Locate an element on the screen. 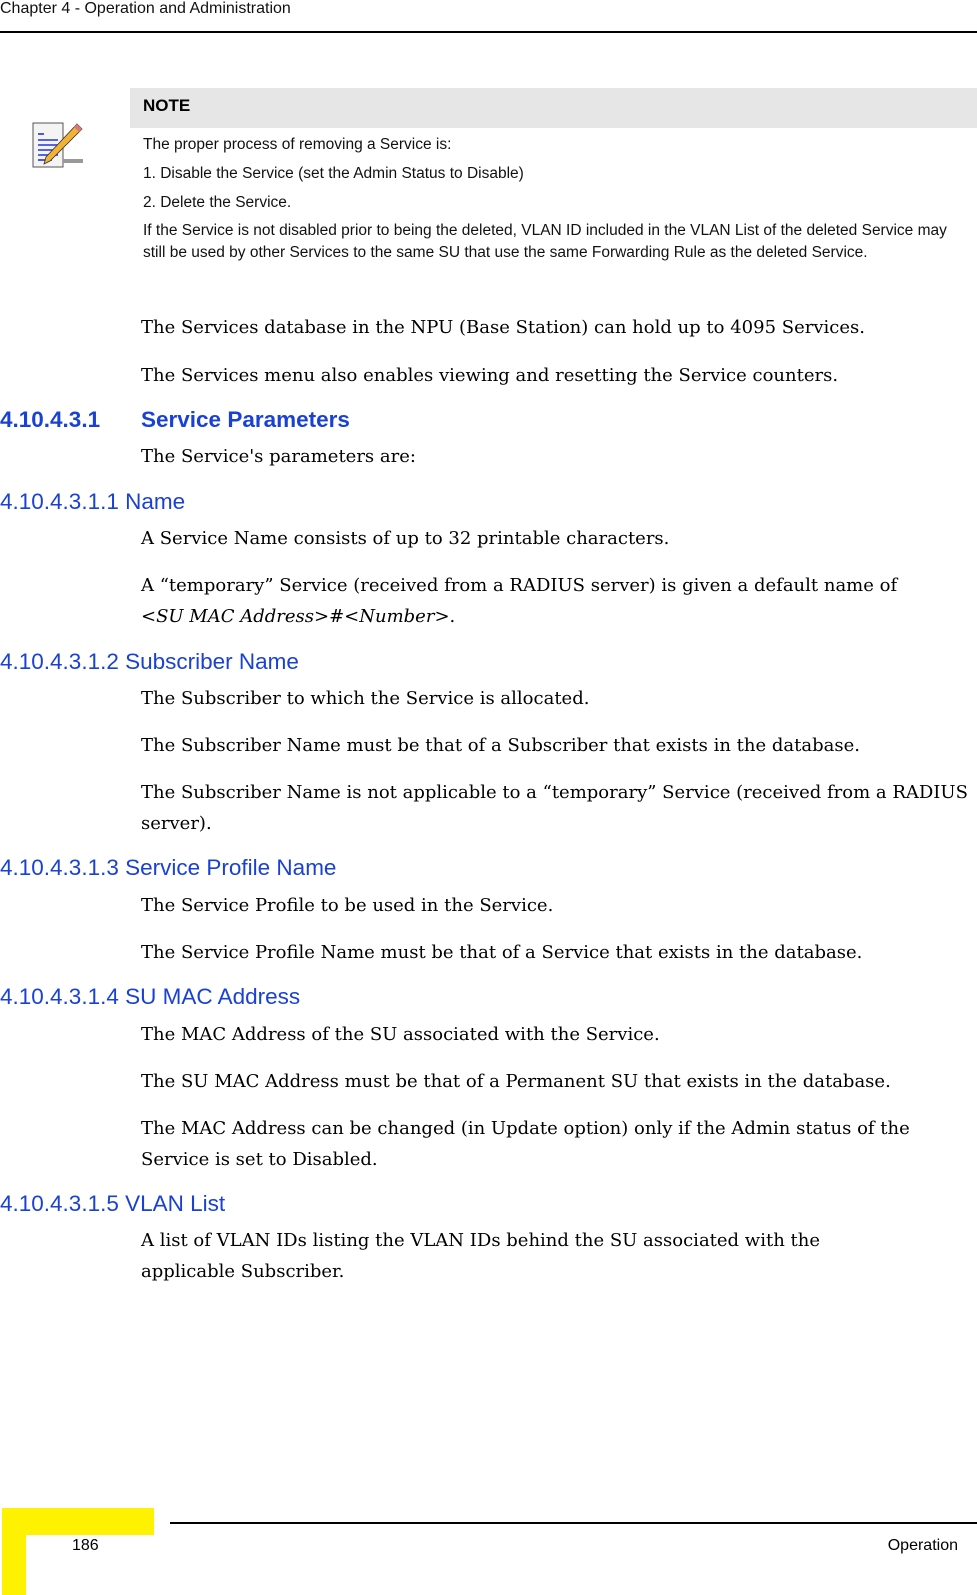 The height and width of the screenshot is (1595, 977). subsection-heading: 4.10.4.3.1.2 Subscriber Name is located at coordinates (149, 662).